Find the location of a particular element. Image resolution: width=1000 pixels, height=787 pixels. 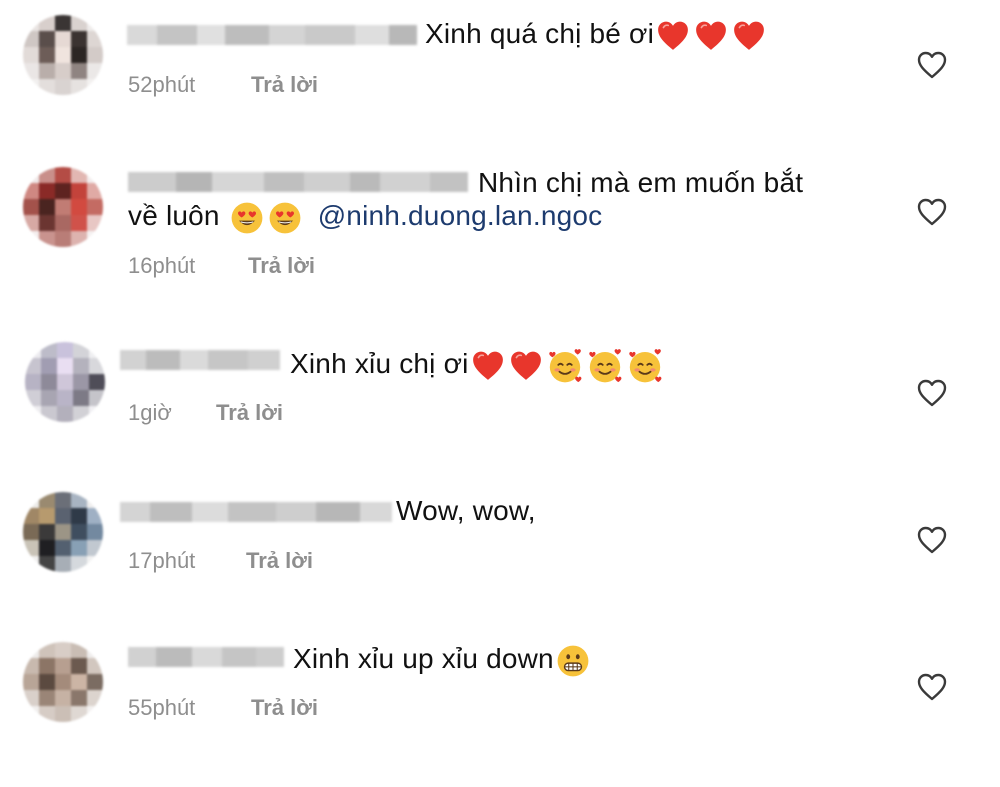

comment-text-line1: Nhìn chị mà em muốn bắt is located at coordinates (641, 182).